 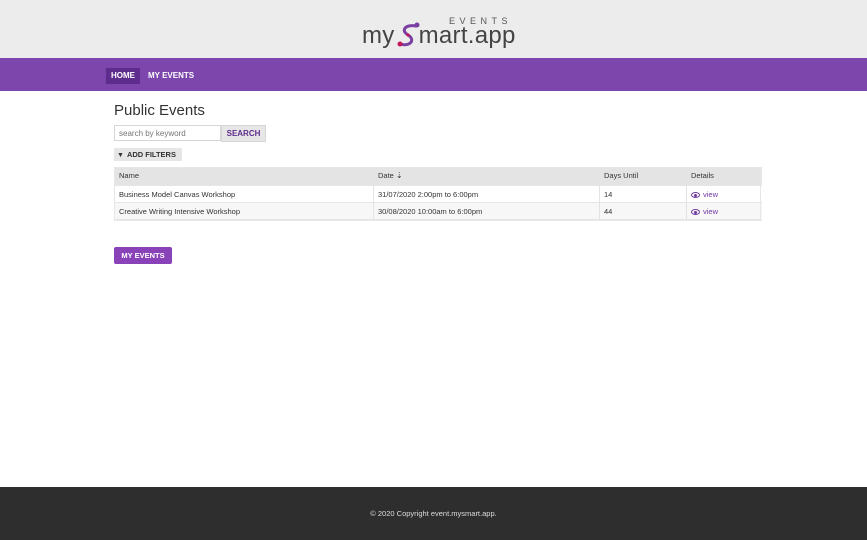 What do you see at coordinates (167, 133) in the screenshot?
I see `search-input` at bounding box center [167, 133].